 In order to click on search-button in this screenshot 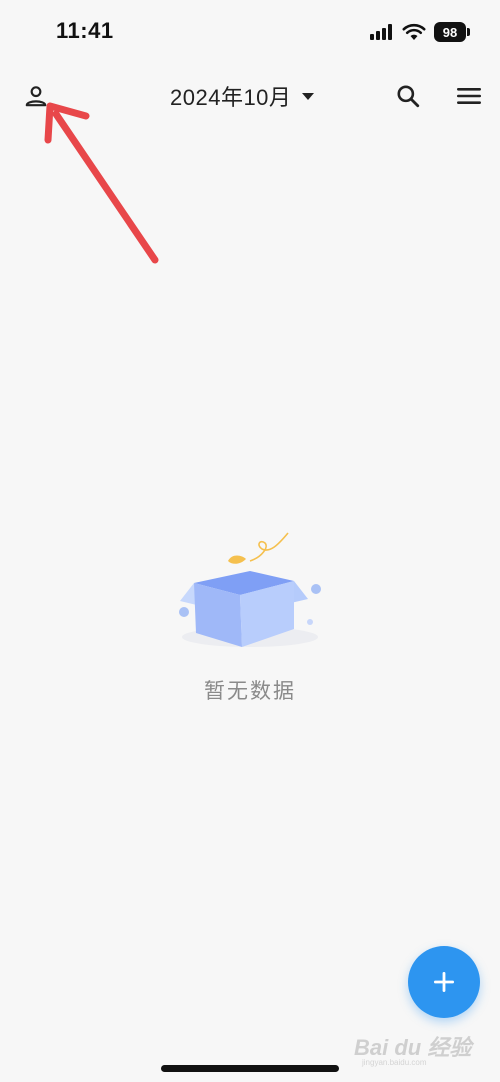, I will do `click(408, 96)`.